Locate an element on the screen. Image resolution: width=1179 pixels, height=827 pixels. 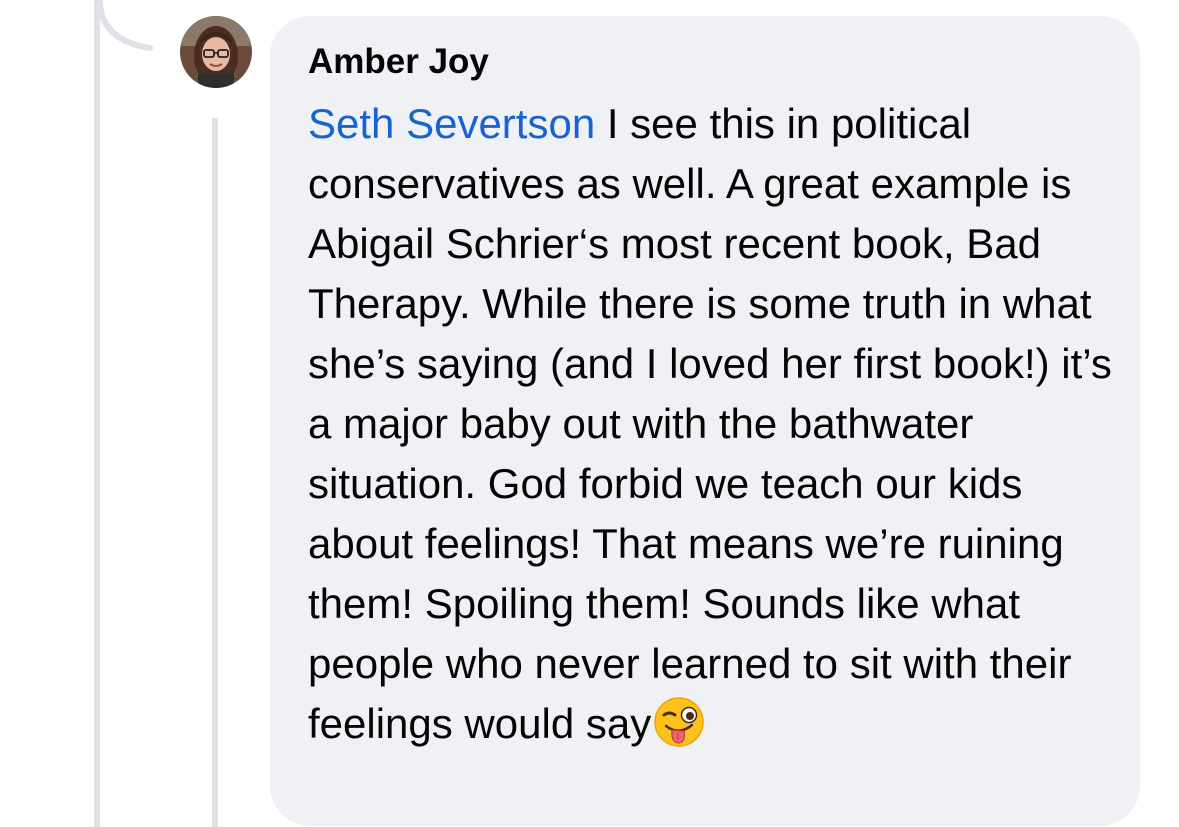
avatar is located at coordinates (216, 52).